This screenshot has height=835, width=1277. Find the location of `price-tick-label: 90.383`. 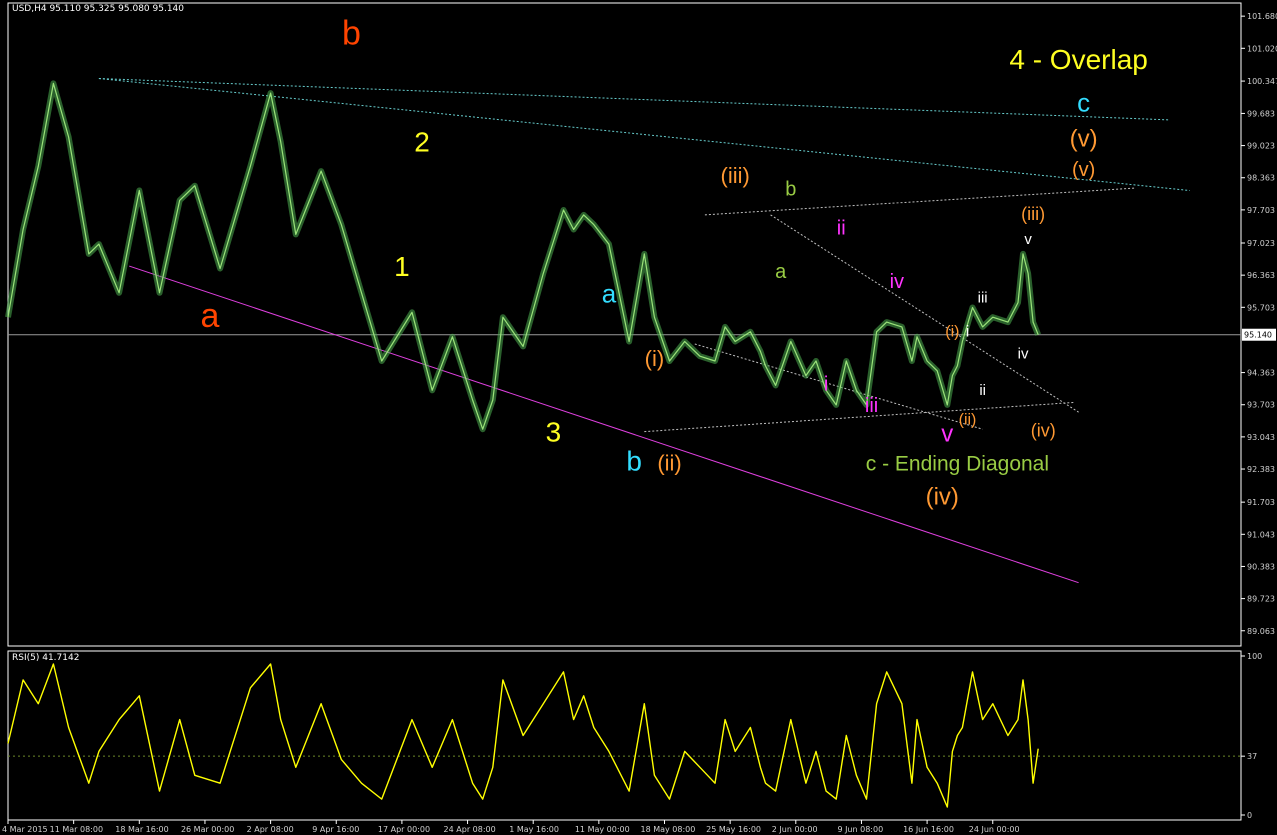

price-tick-label: 90.383 is located at coordinates (1261, 566).